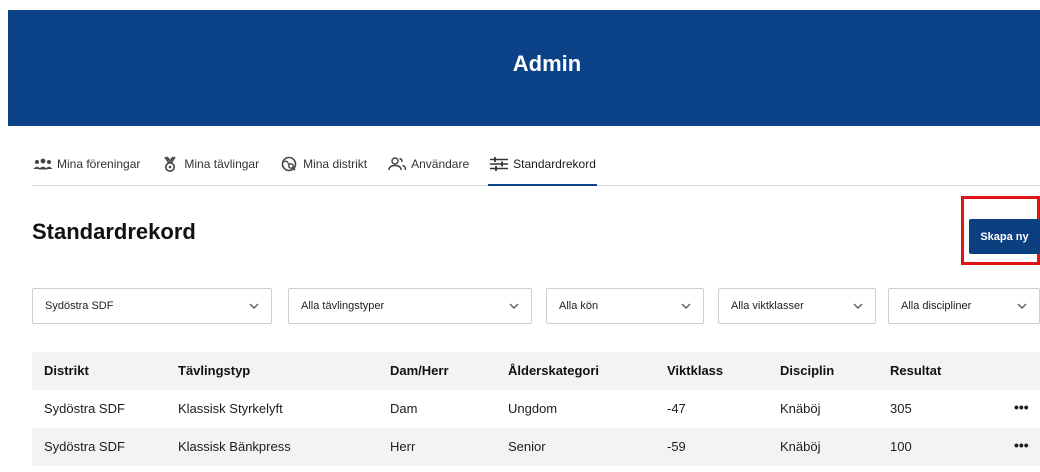 Image resolution: width=1040 pixels, height=472 pixels. What do you see at coordinates (901, 408) in the screenshot?
I see `cell-result: 305` at bounding box center [901, 408].